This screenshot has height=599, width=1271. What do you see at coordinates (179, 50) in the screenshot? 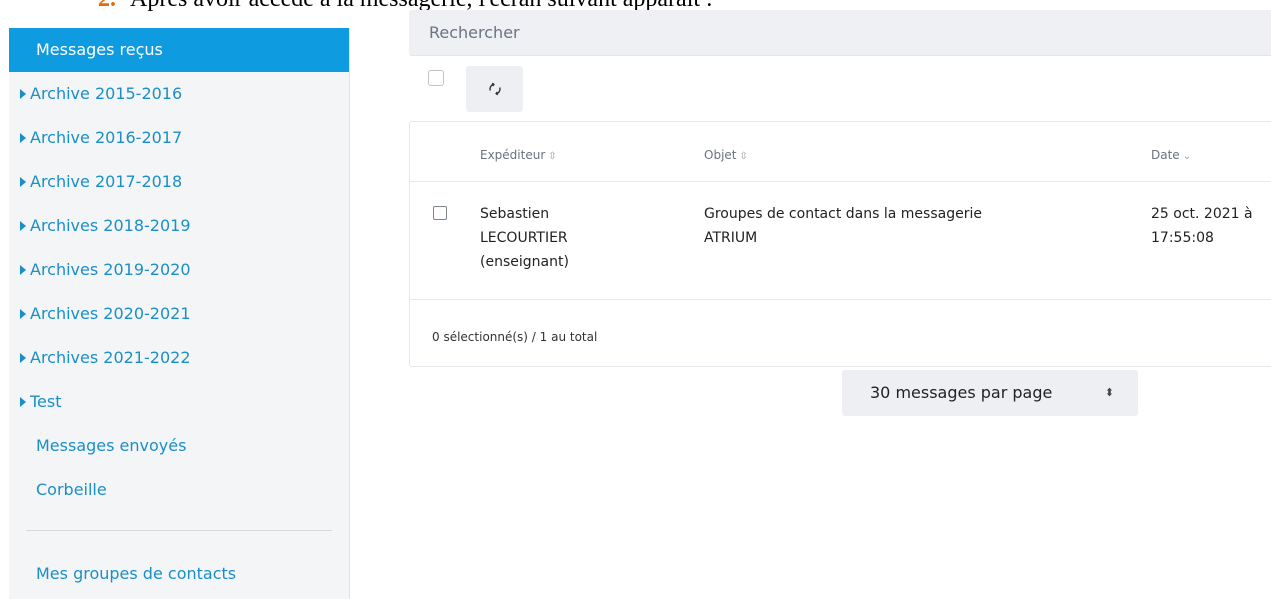
I see `sidebar-item-inbox: Messages reçus` at bounding box center [179, 50].